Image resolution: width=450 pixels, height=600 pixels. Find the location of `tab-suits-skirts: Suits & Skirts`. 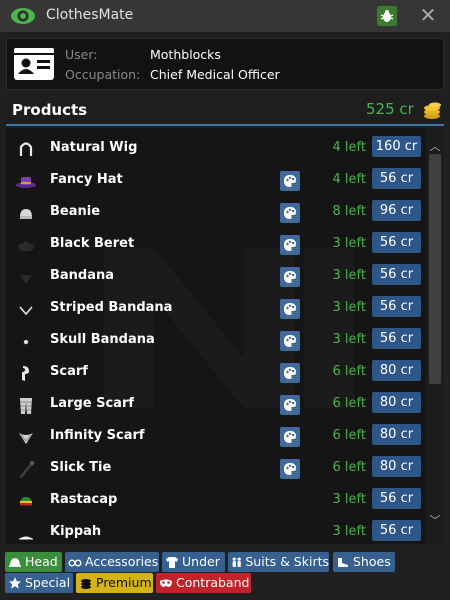

tab-suits-skirts: Suits & Skirts is located at coordinates (278, 562).